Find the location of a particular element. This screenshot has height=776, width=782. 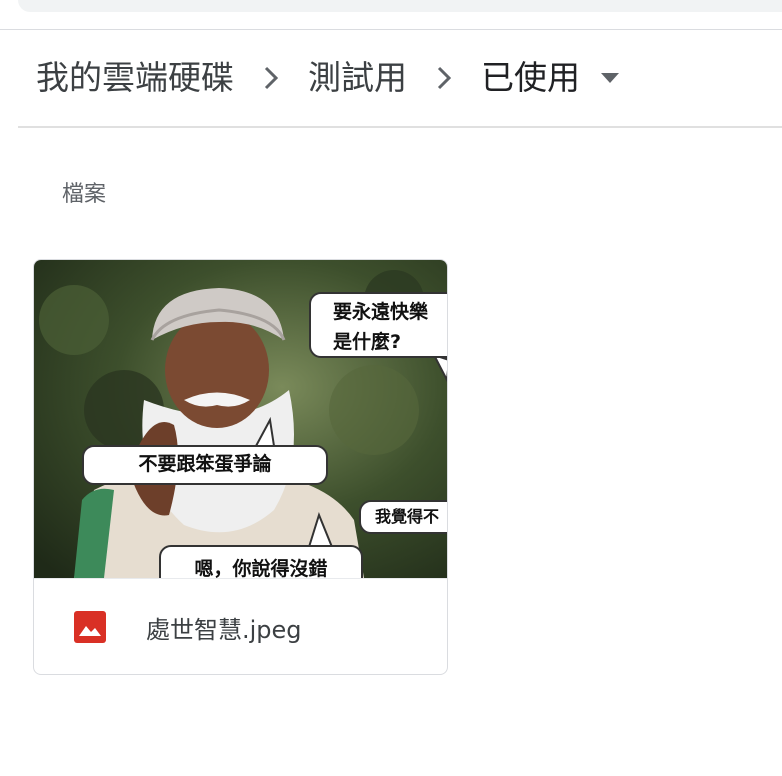

file-card-footer: 處世智慧.jpeg is located at coordinates (240, 626).